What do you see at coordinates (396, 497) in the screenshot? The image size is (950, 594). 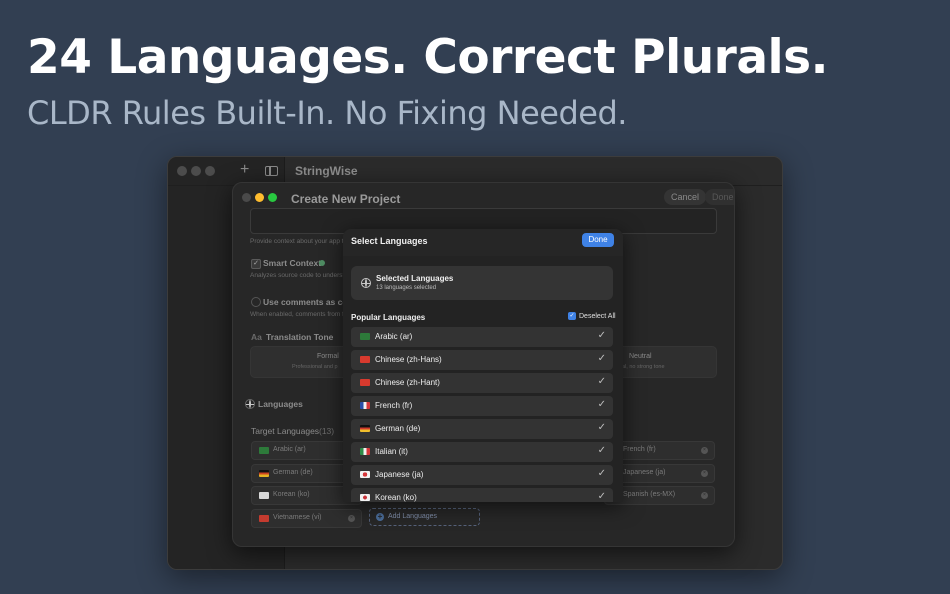 I see `language-label: Korean (ko)` at bounding box center [396, 497].